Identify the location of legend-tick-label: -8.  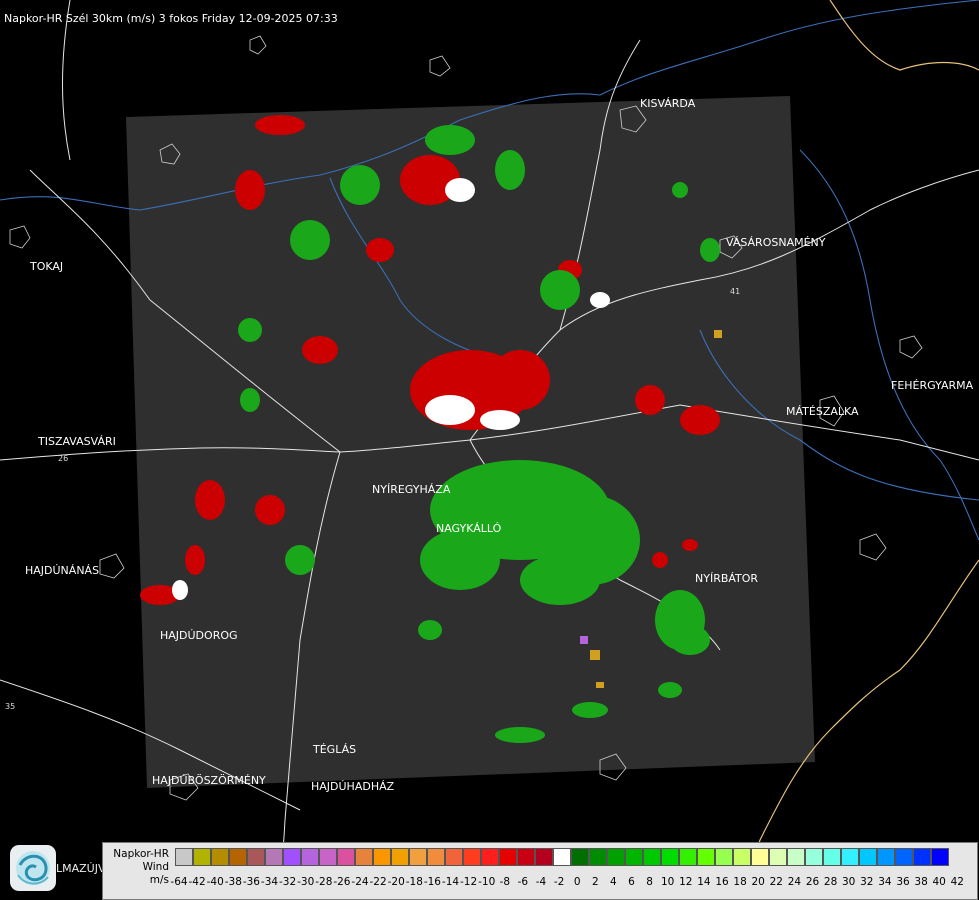
(505, 882).